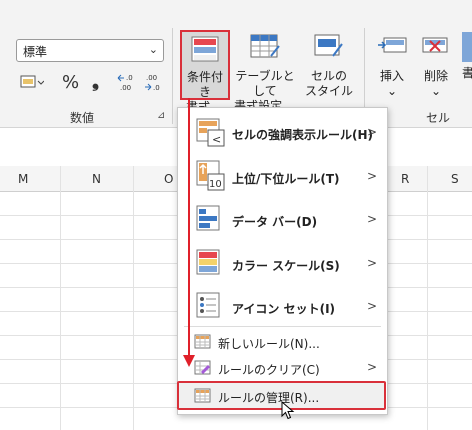 The width and height of the screenshot is (472, 430). Describe the element at coordinates (282, 326) in the screenshot. I see `menu-separator` at that location.